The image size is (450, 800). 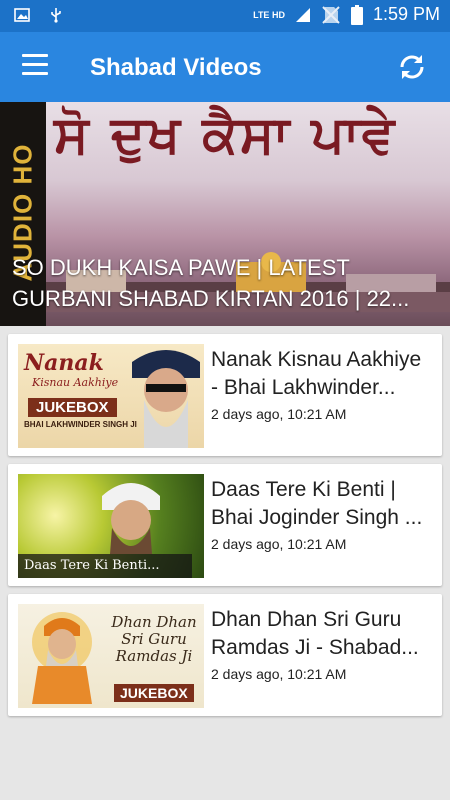 I want to click on video-title-line1: Daas Tere Ki Benti |, so click(x=303, y=489).